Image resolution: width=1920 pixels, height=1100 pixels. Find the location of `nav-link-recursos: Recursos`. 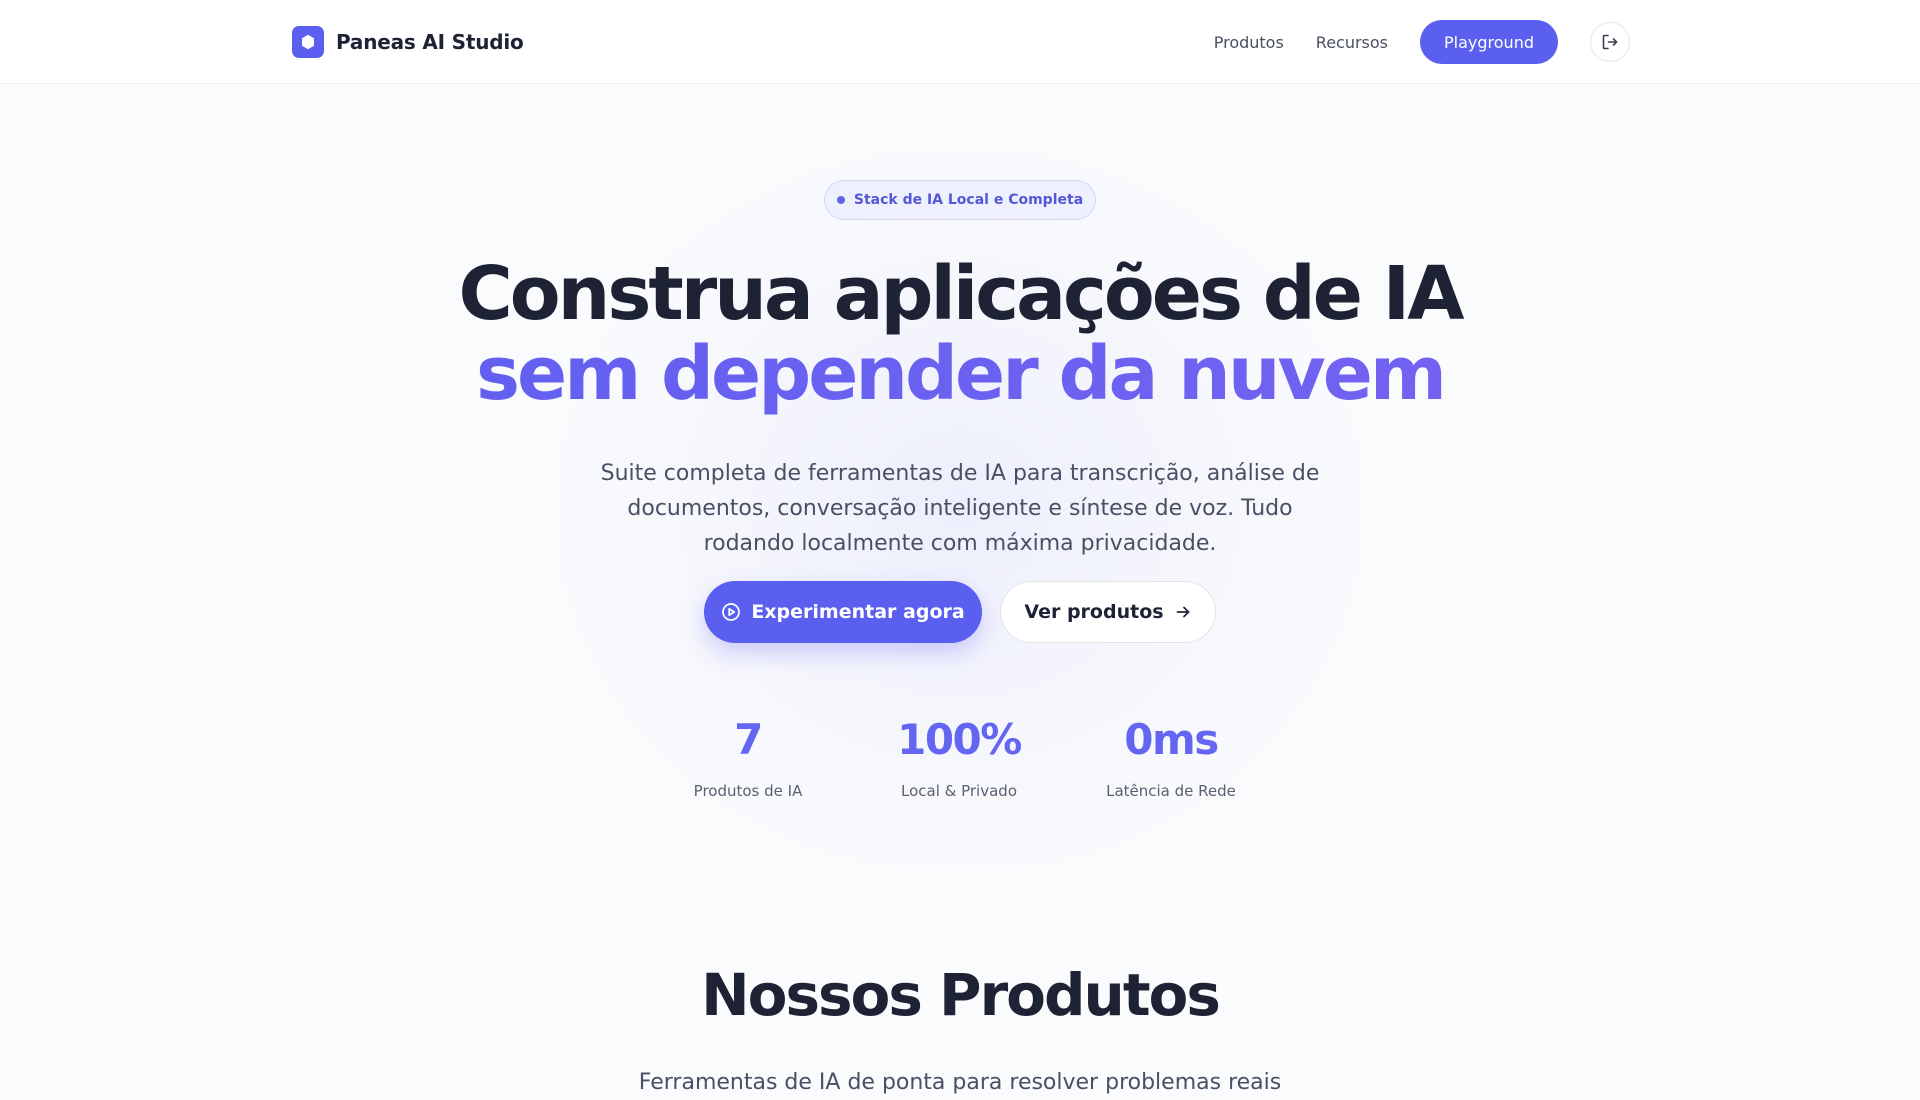

nav-link-recursos: Recursos is located at coordinates (1352, 42).